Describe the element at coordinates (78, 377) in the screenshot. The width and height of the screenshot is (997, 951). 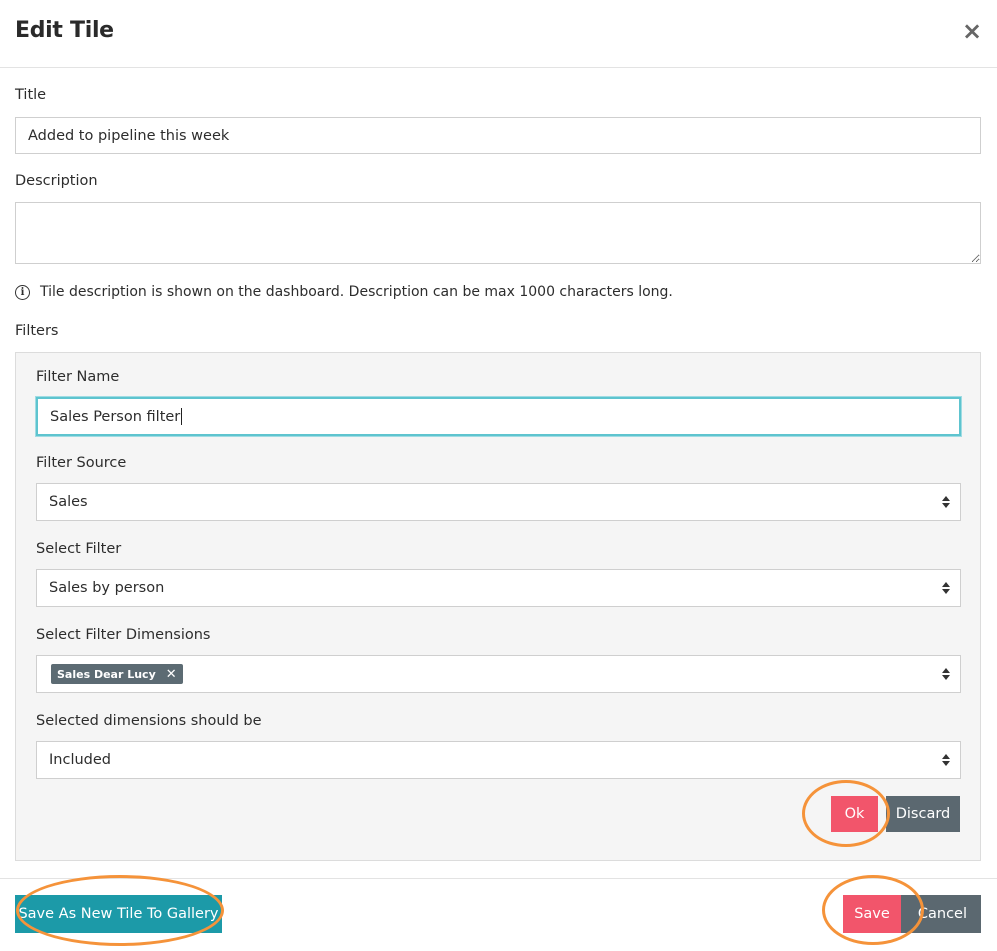
I see `filter-name-label: Filter Name` at that location.